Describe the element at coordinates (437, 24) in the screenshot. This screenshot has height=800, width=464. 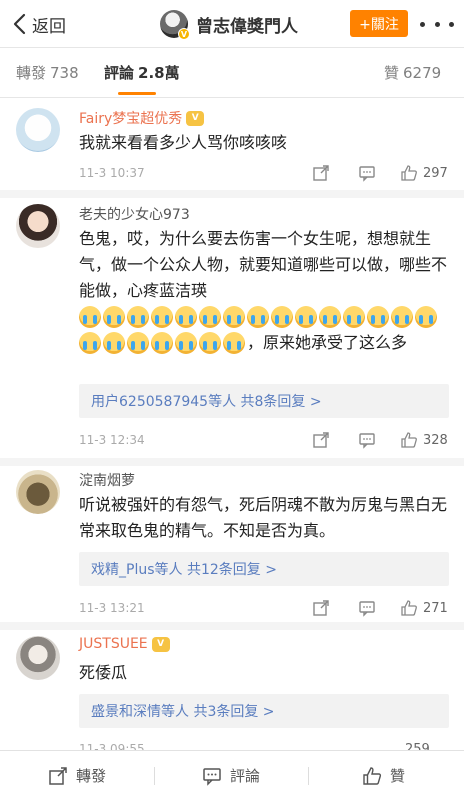
I see `more-options-icon` at that location.